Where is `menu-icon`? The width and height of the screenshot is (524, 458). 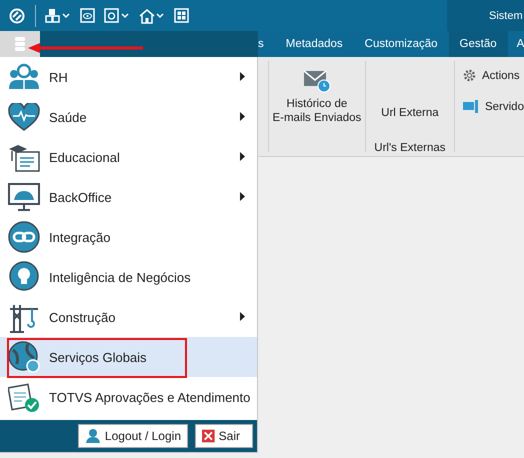 menu-icon is located at coordinates (20, 44).